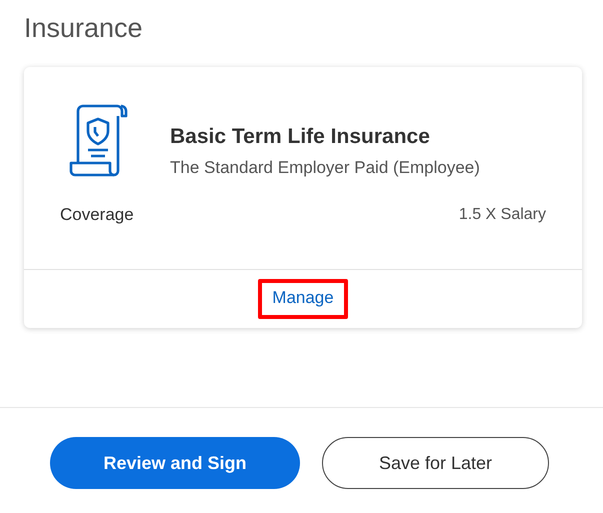 The width and height of the screenshot is (603, 513). I want to click on section-title: Insurance, so click(84, 28).